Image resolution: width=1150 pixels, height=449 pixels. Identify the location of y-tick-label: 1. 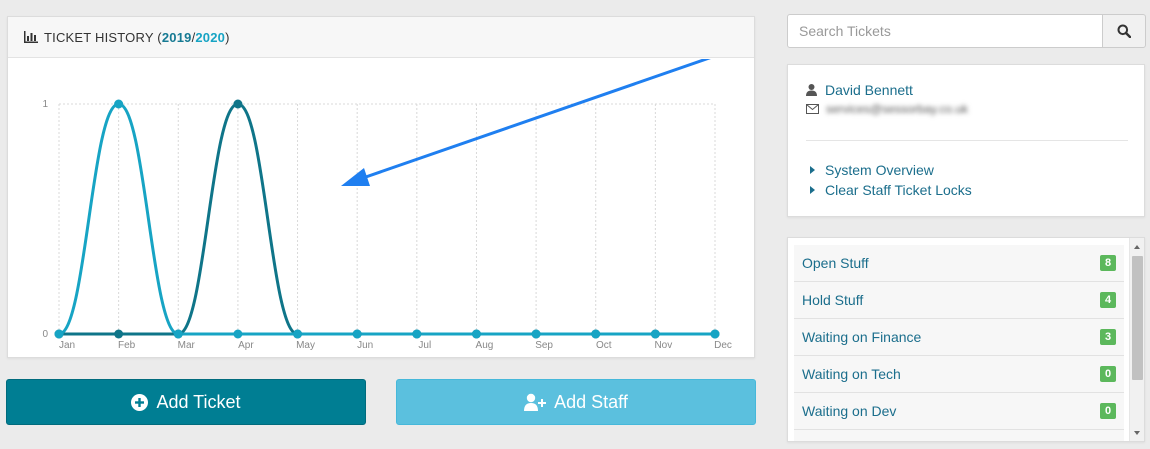
(45, 104).